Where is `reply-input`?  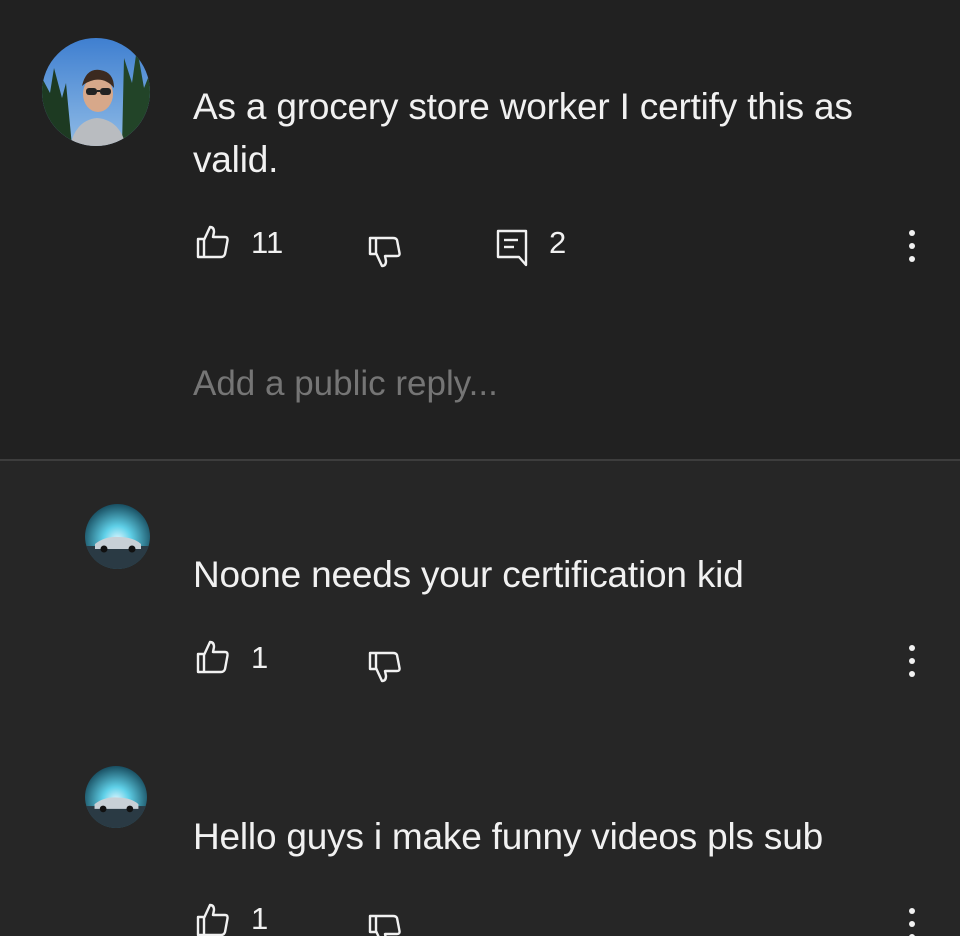 reply-input is located at coordinates (533, 384).